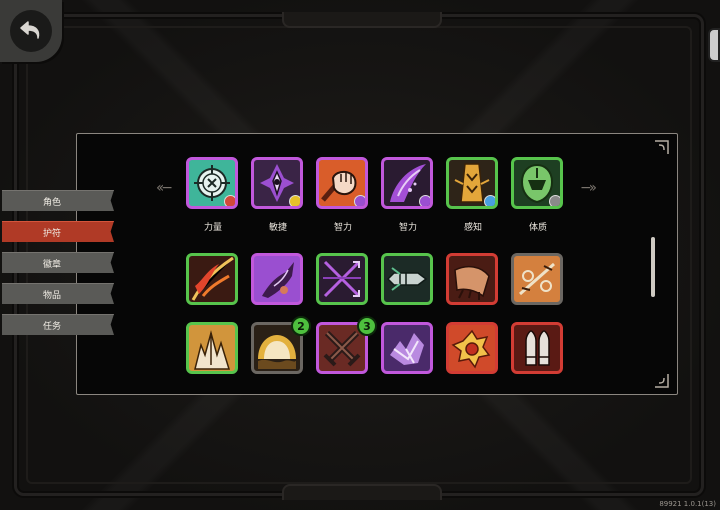 The height and width of the screenshot is (510, 720). I want to click on charm-stone-spires, so click(212, 348).